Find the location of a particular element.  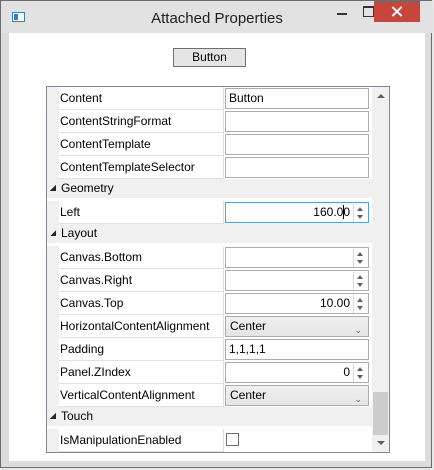

property-row-canvas-top: Canvas.Top 10.00 is located at coordinates (209, 303).